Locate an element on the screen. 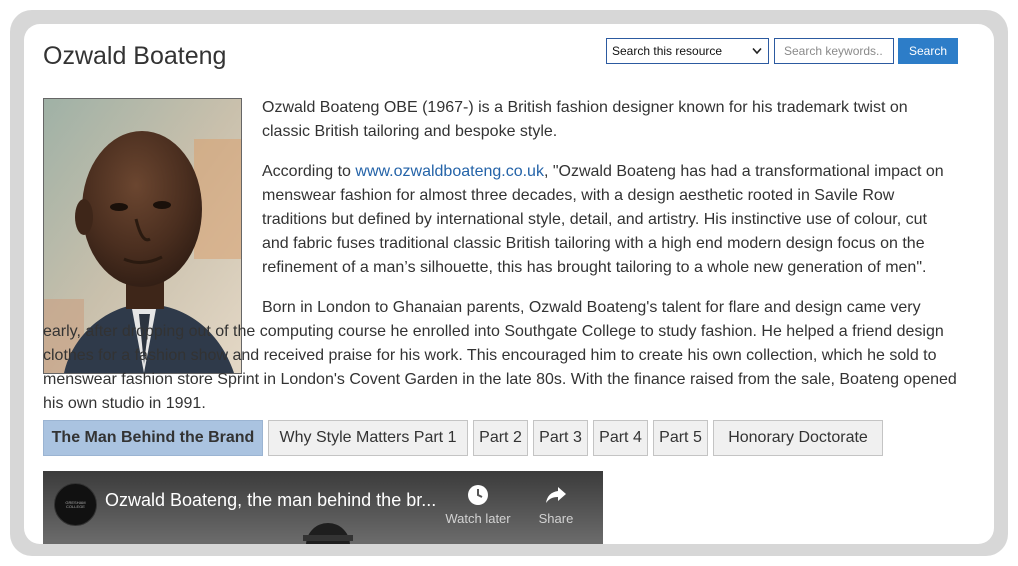  chevron-down-icon is located at coordinates (757, 51).